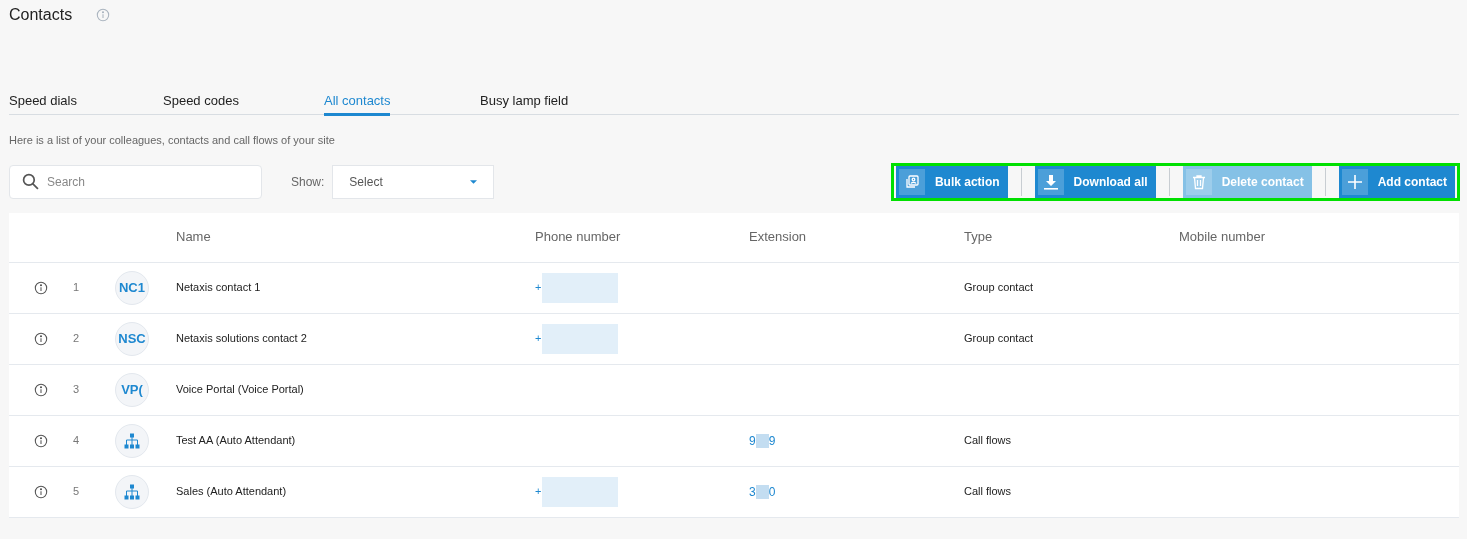 This screenshot has height=539, width=1467. Describe the element at coordinates (1198, 181) in the screenshot. I see `trash-icon` at that location.